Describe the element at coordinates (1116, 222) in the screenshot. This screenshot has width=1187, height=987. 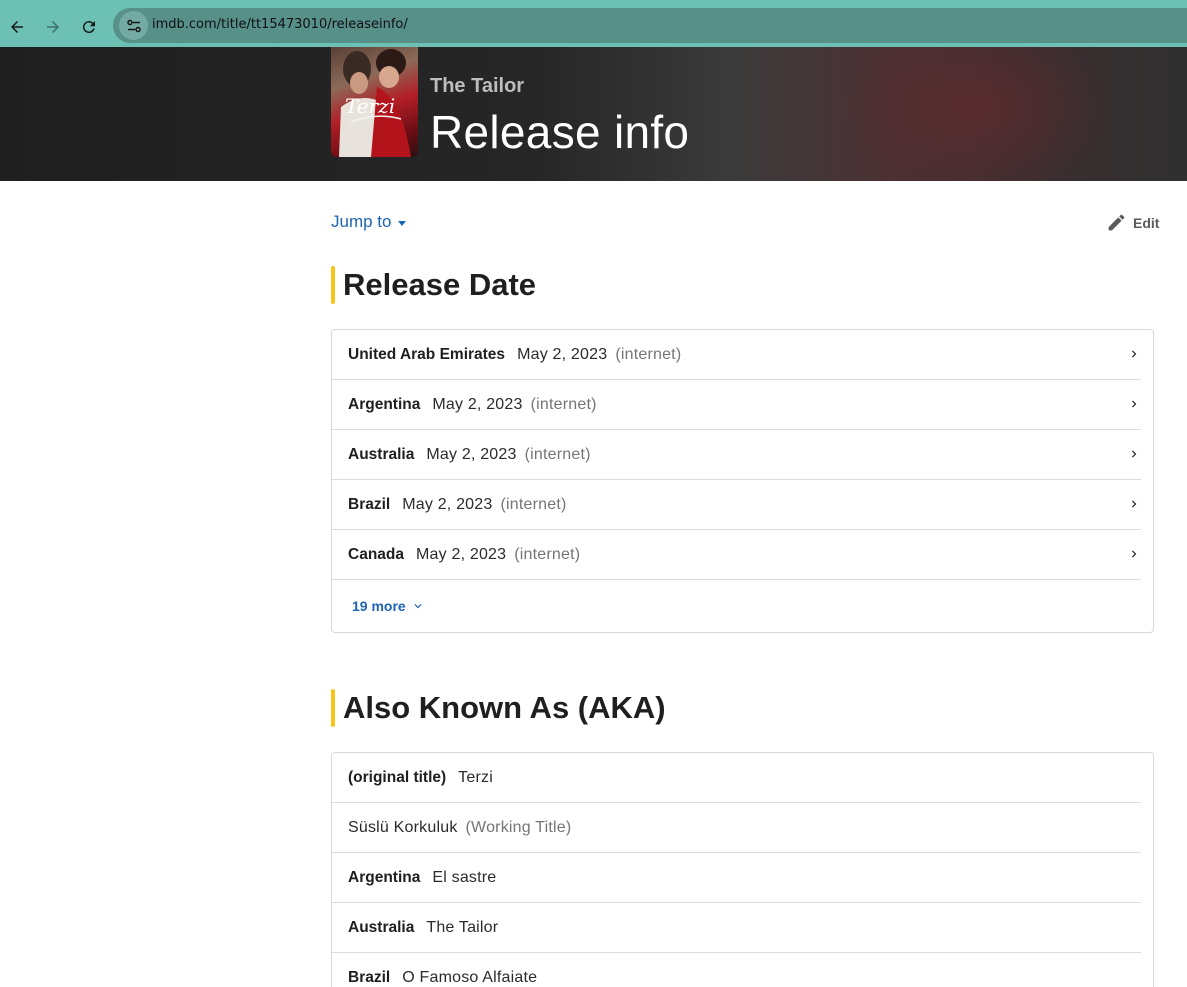
I see `pencil-icon` at that location.